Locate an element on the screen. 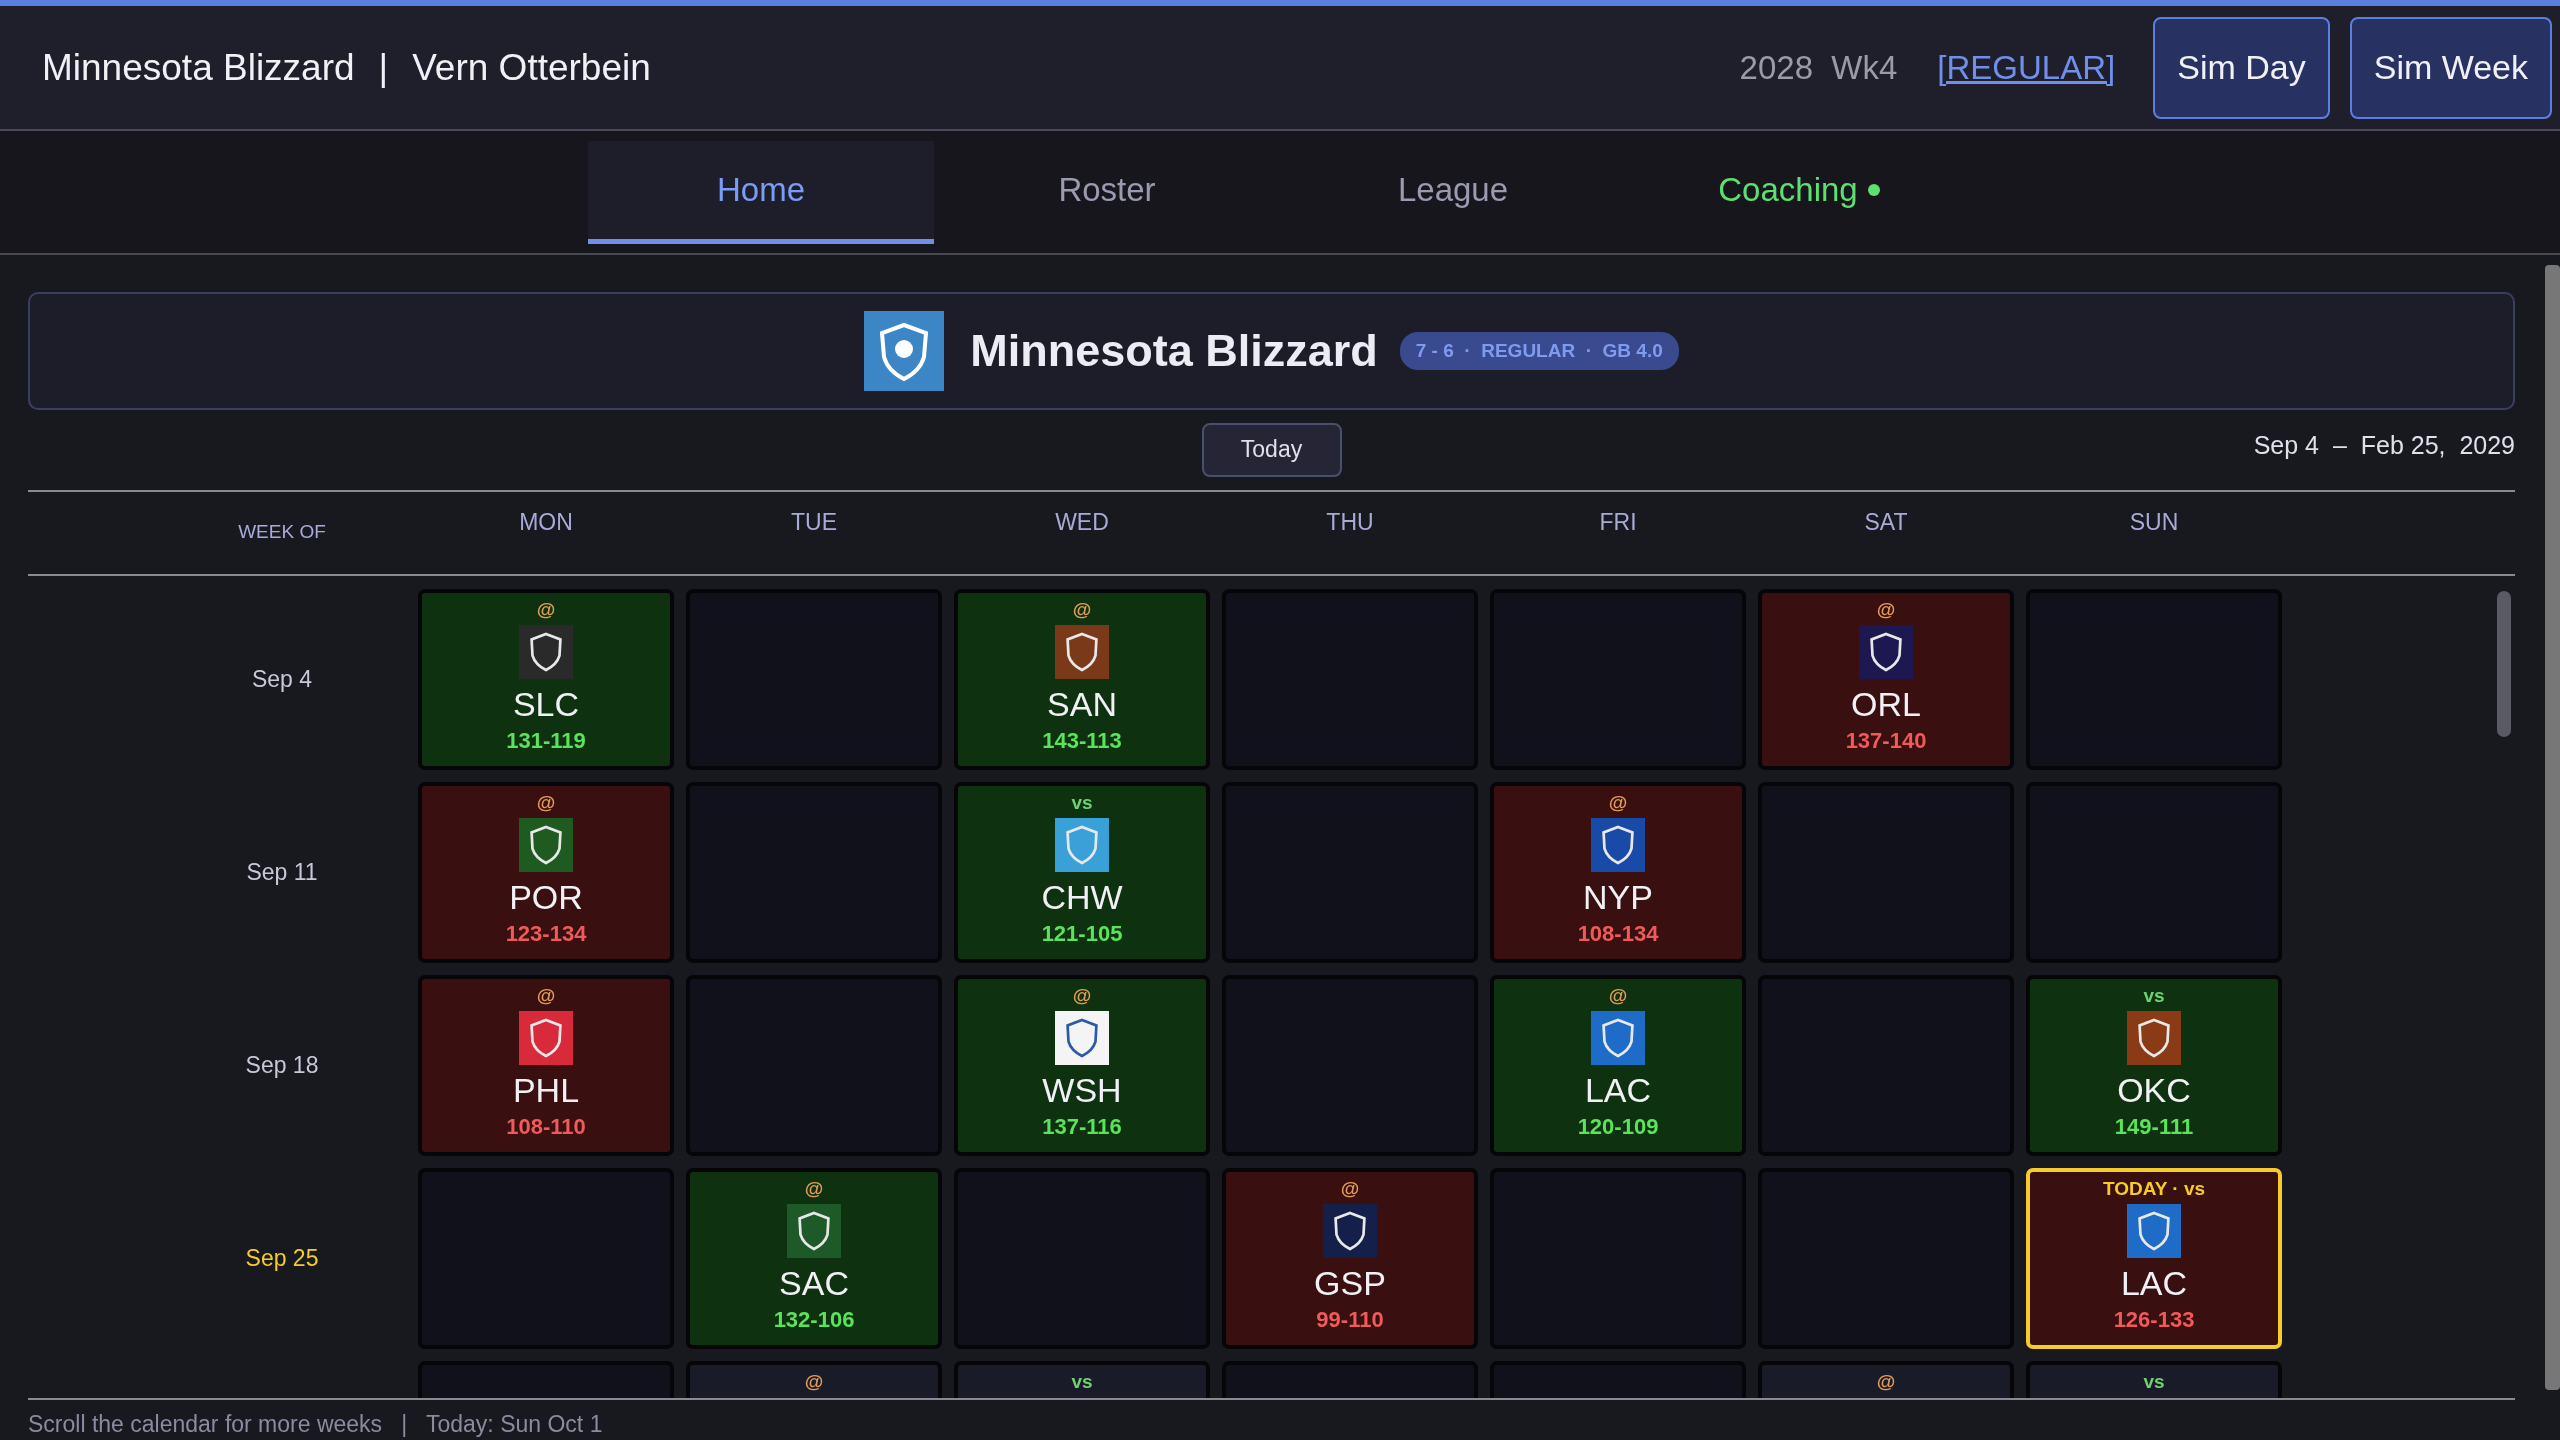 Image resolution: width=2560 pixels, height=1440 pixels. score: 123-134 is located at coordinates (546, 934).